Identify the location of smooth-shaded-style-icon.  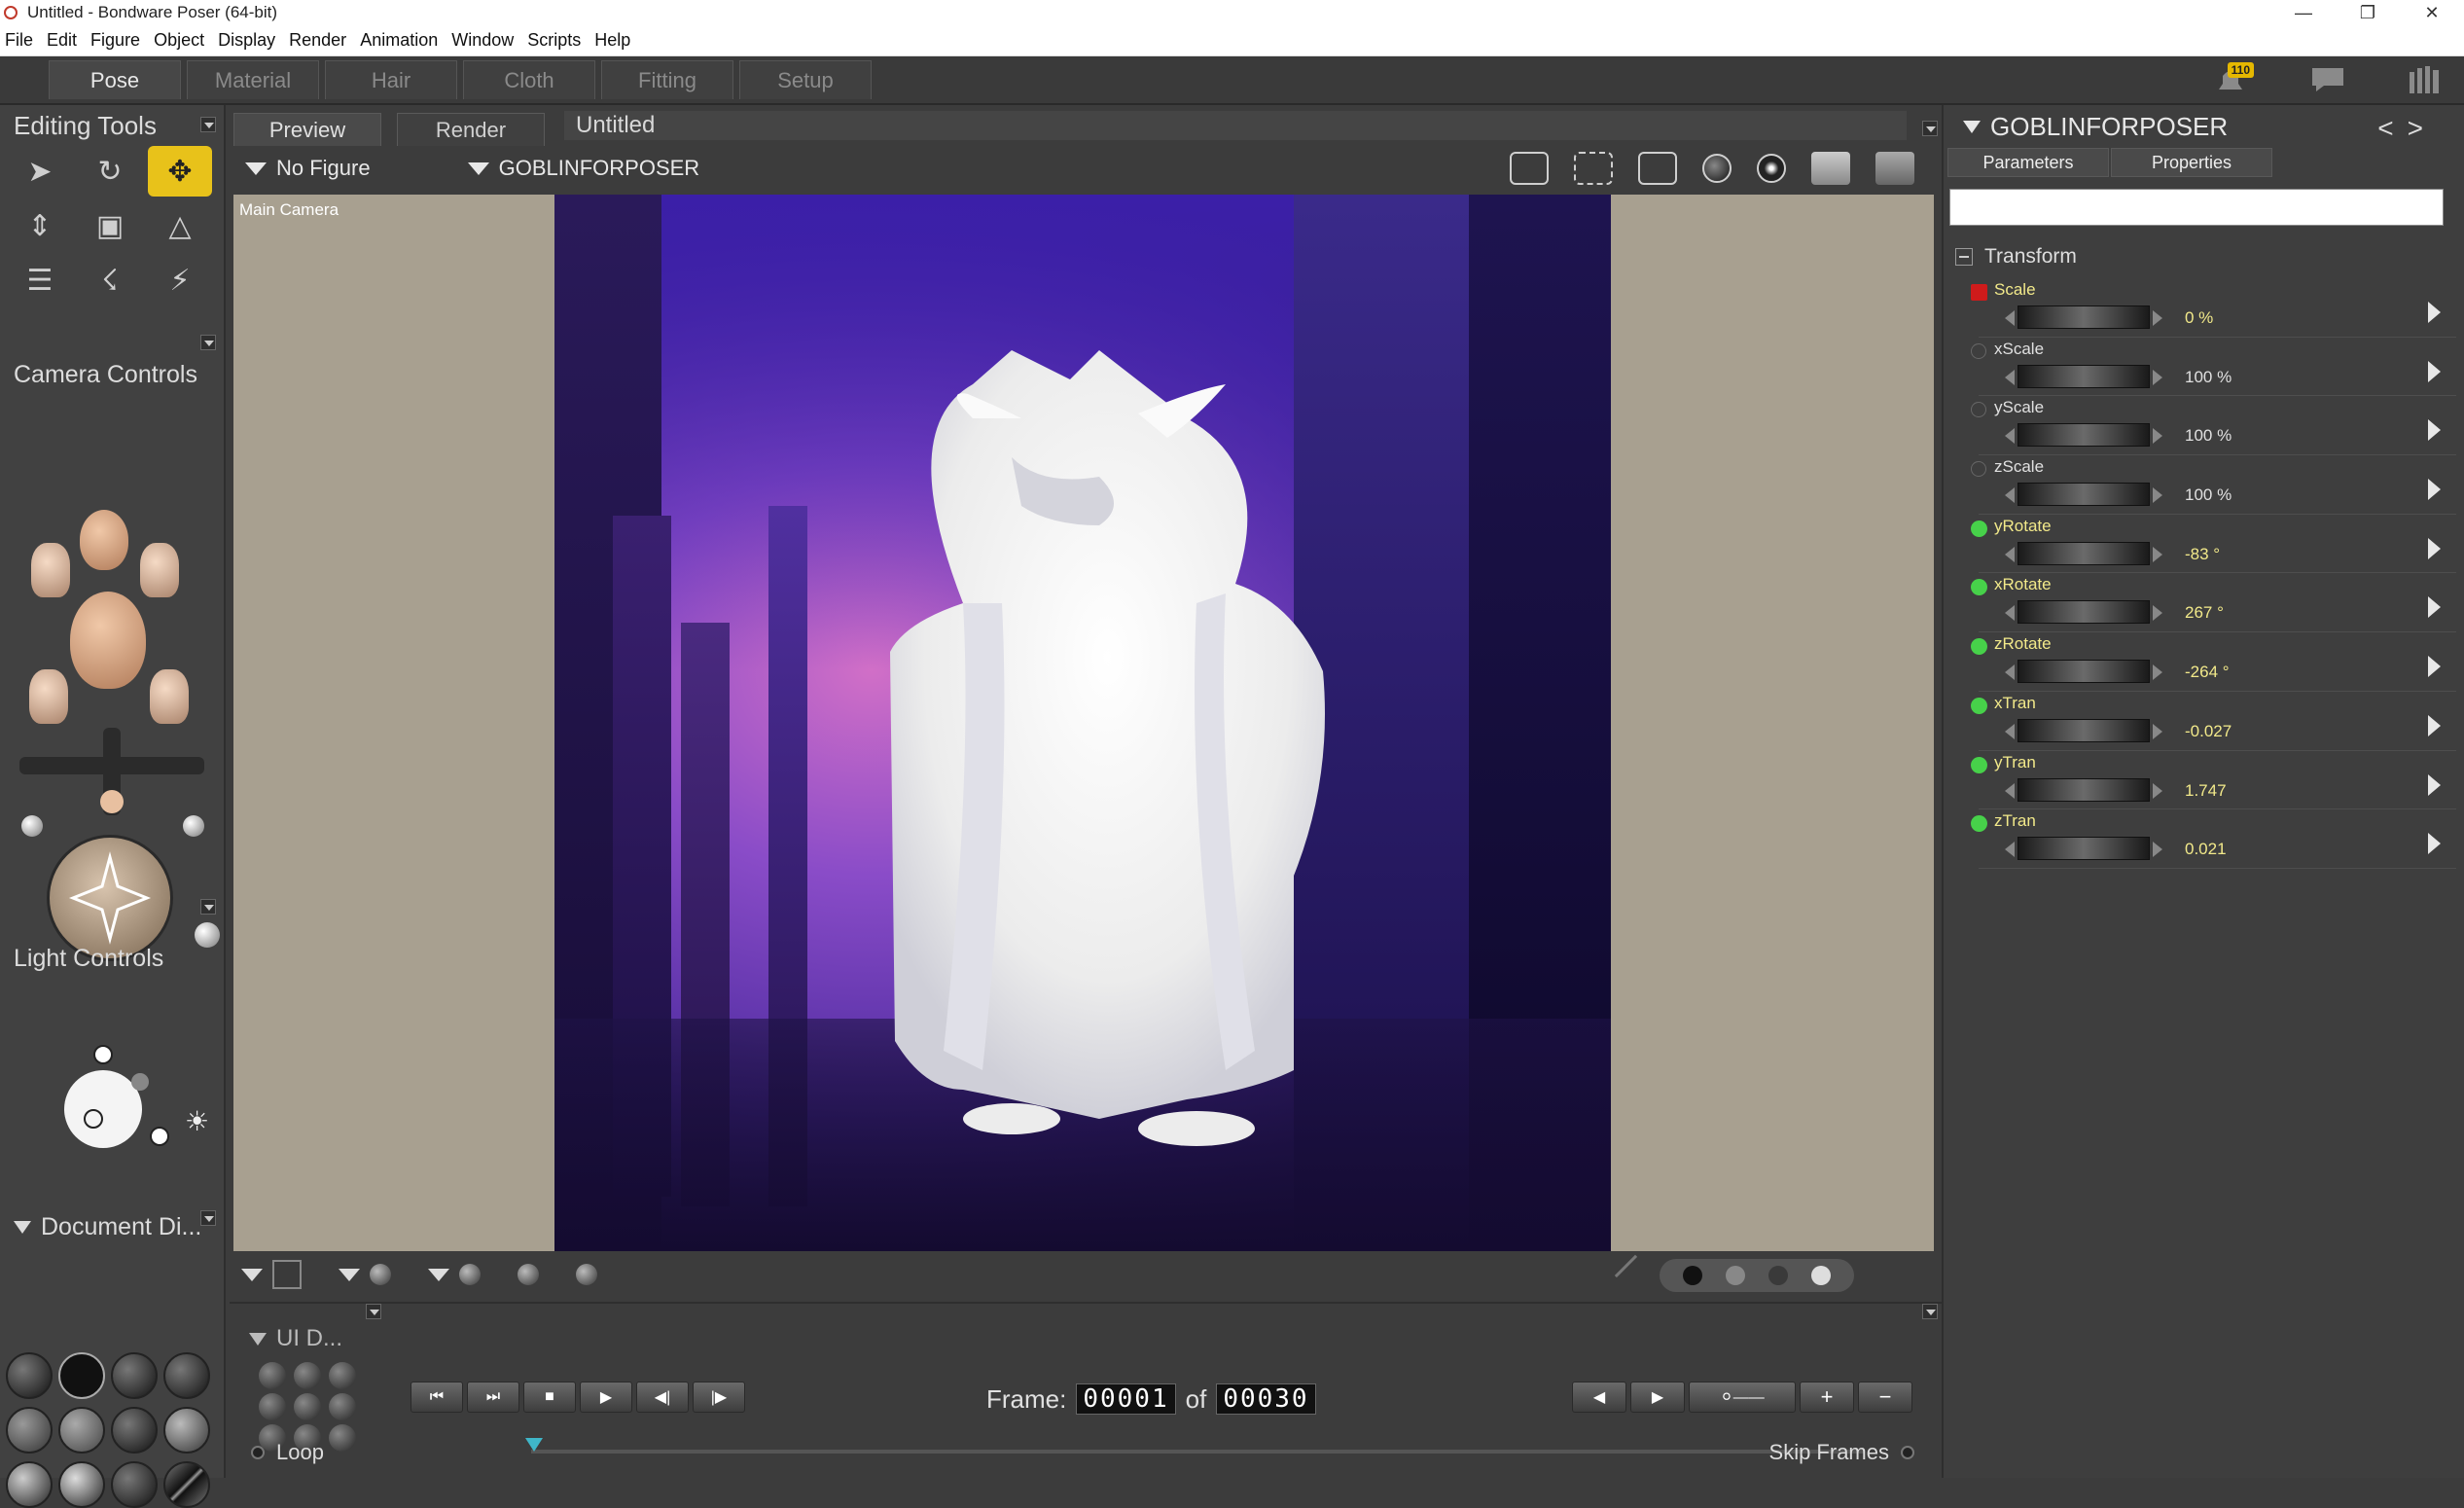
(29, 1484).